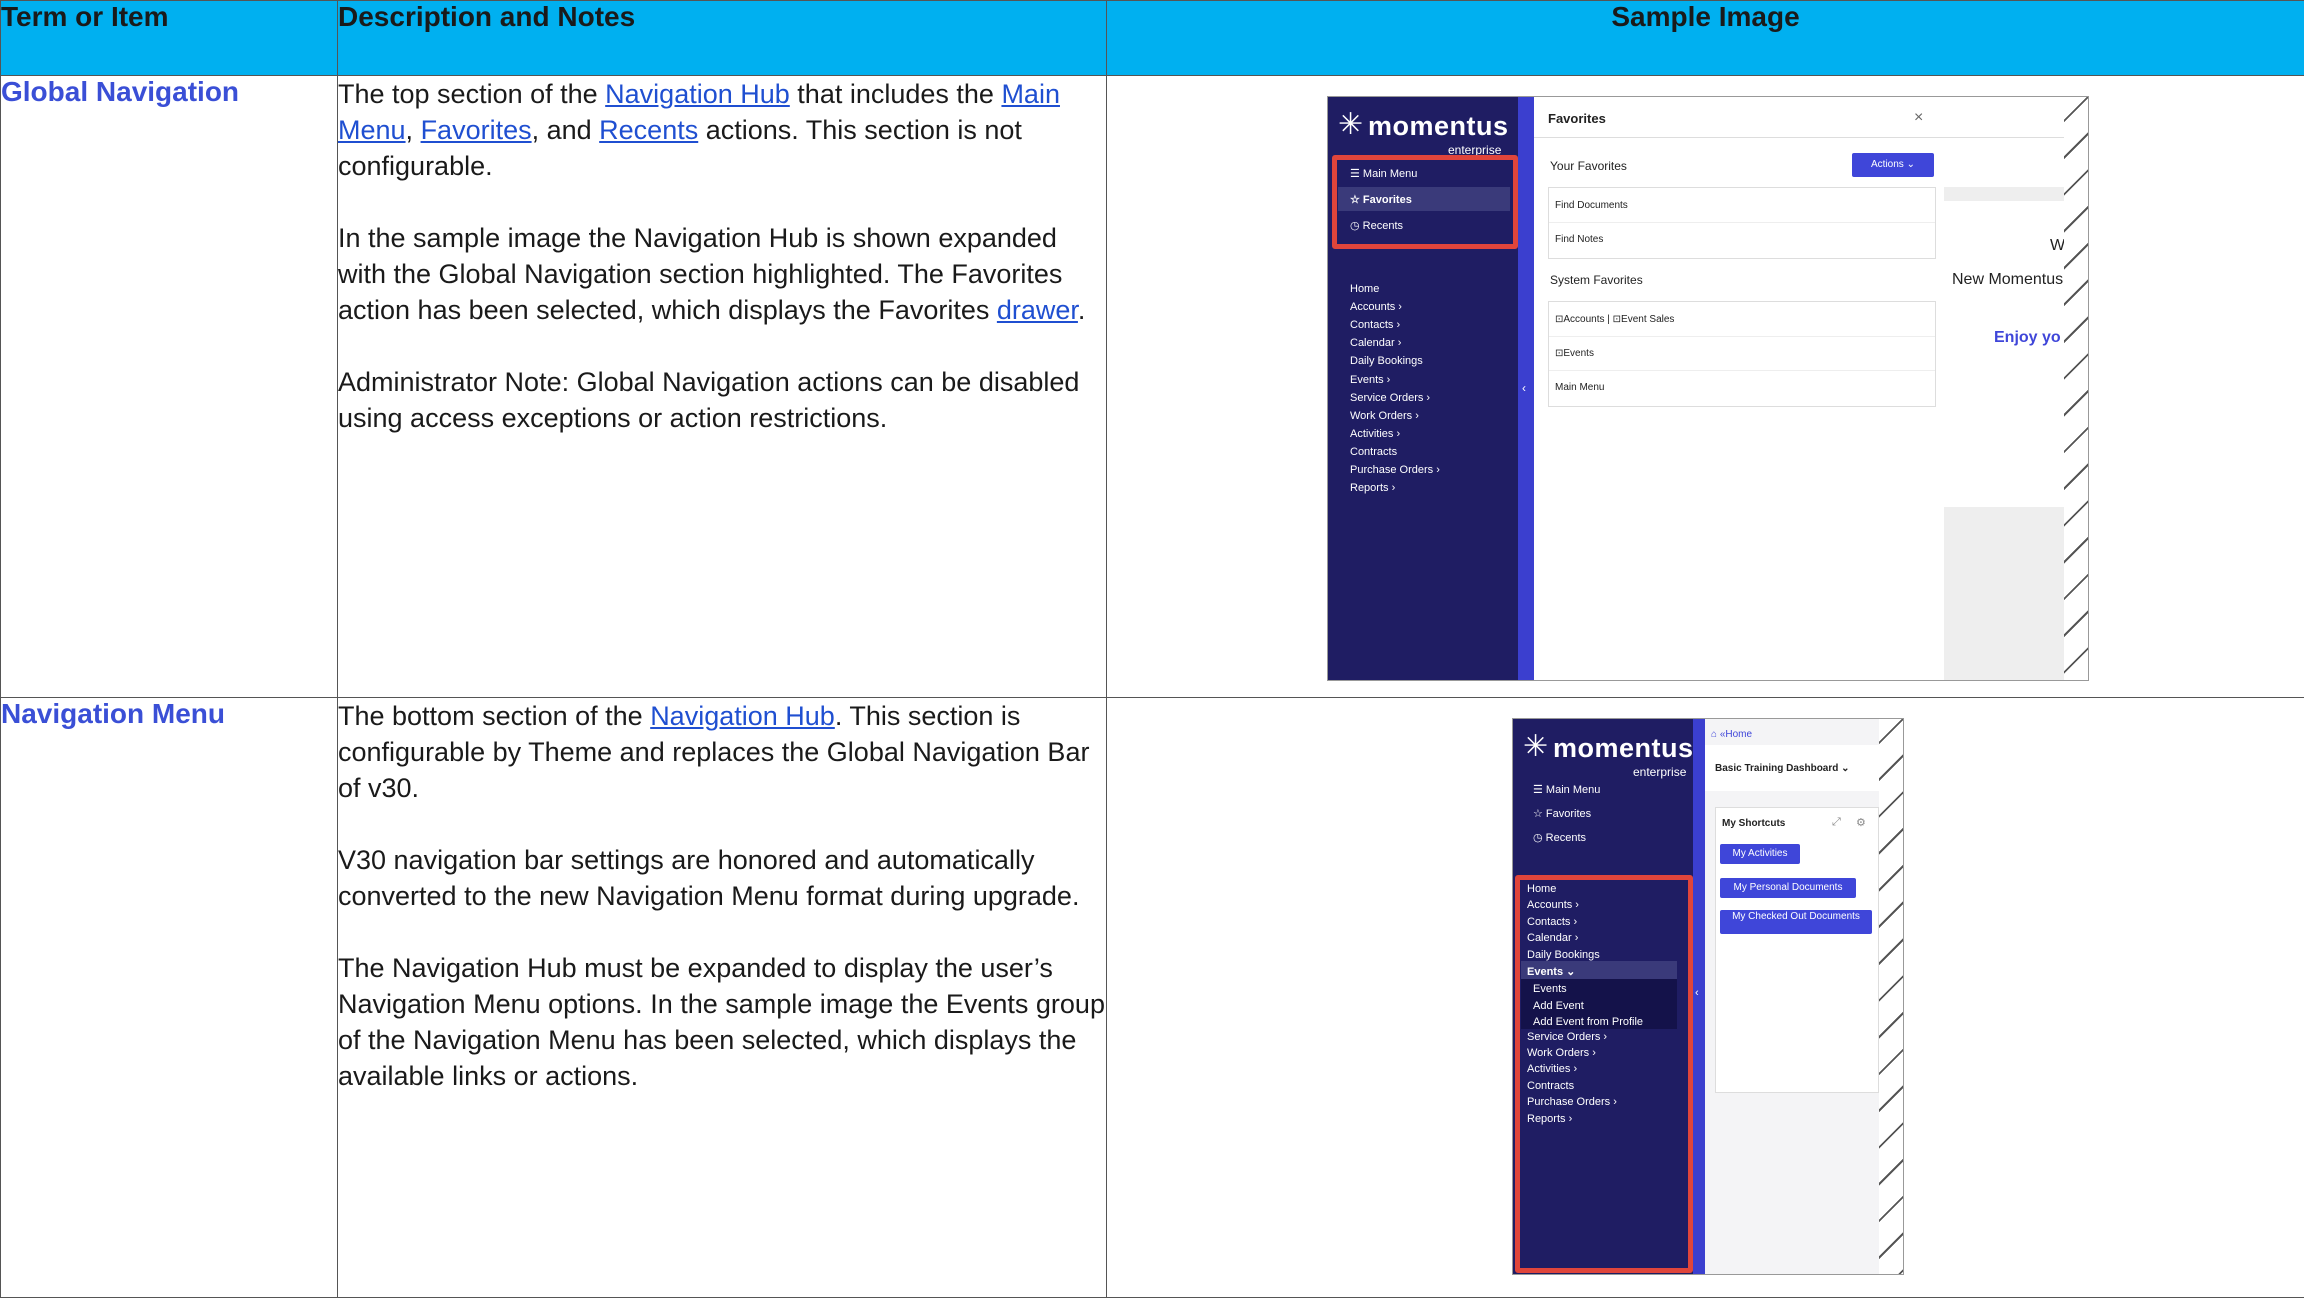  Describe the element at coordinates (1370, 380) in the screenshot. I see `nav-item-events: Events ›` at that location.